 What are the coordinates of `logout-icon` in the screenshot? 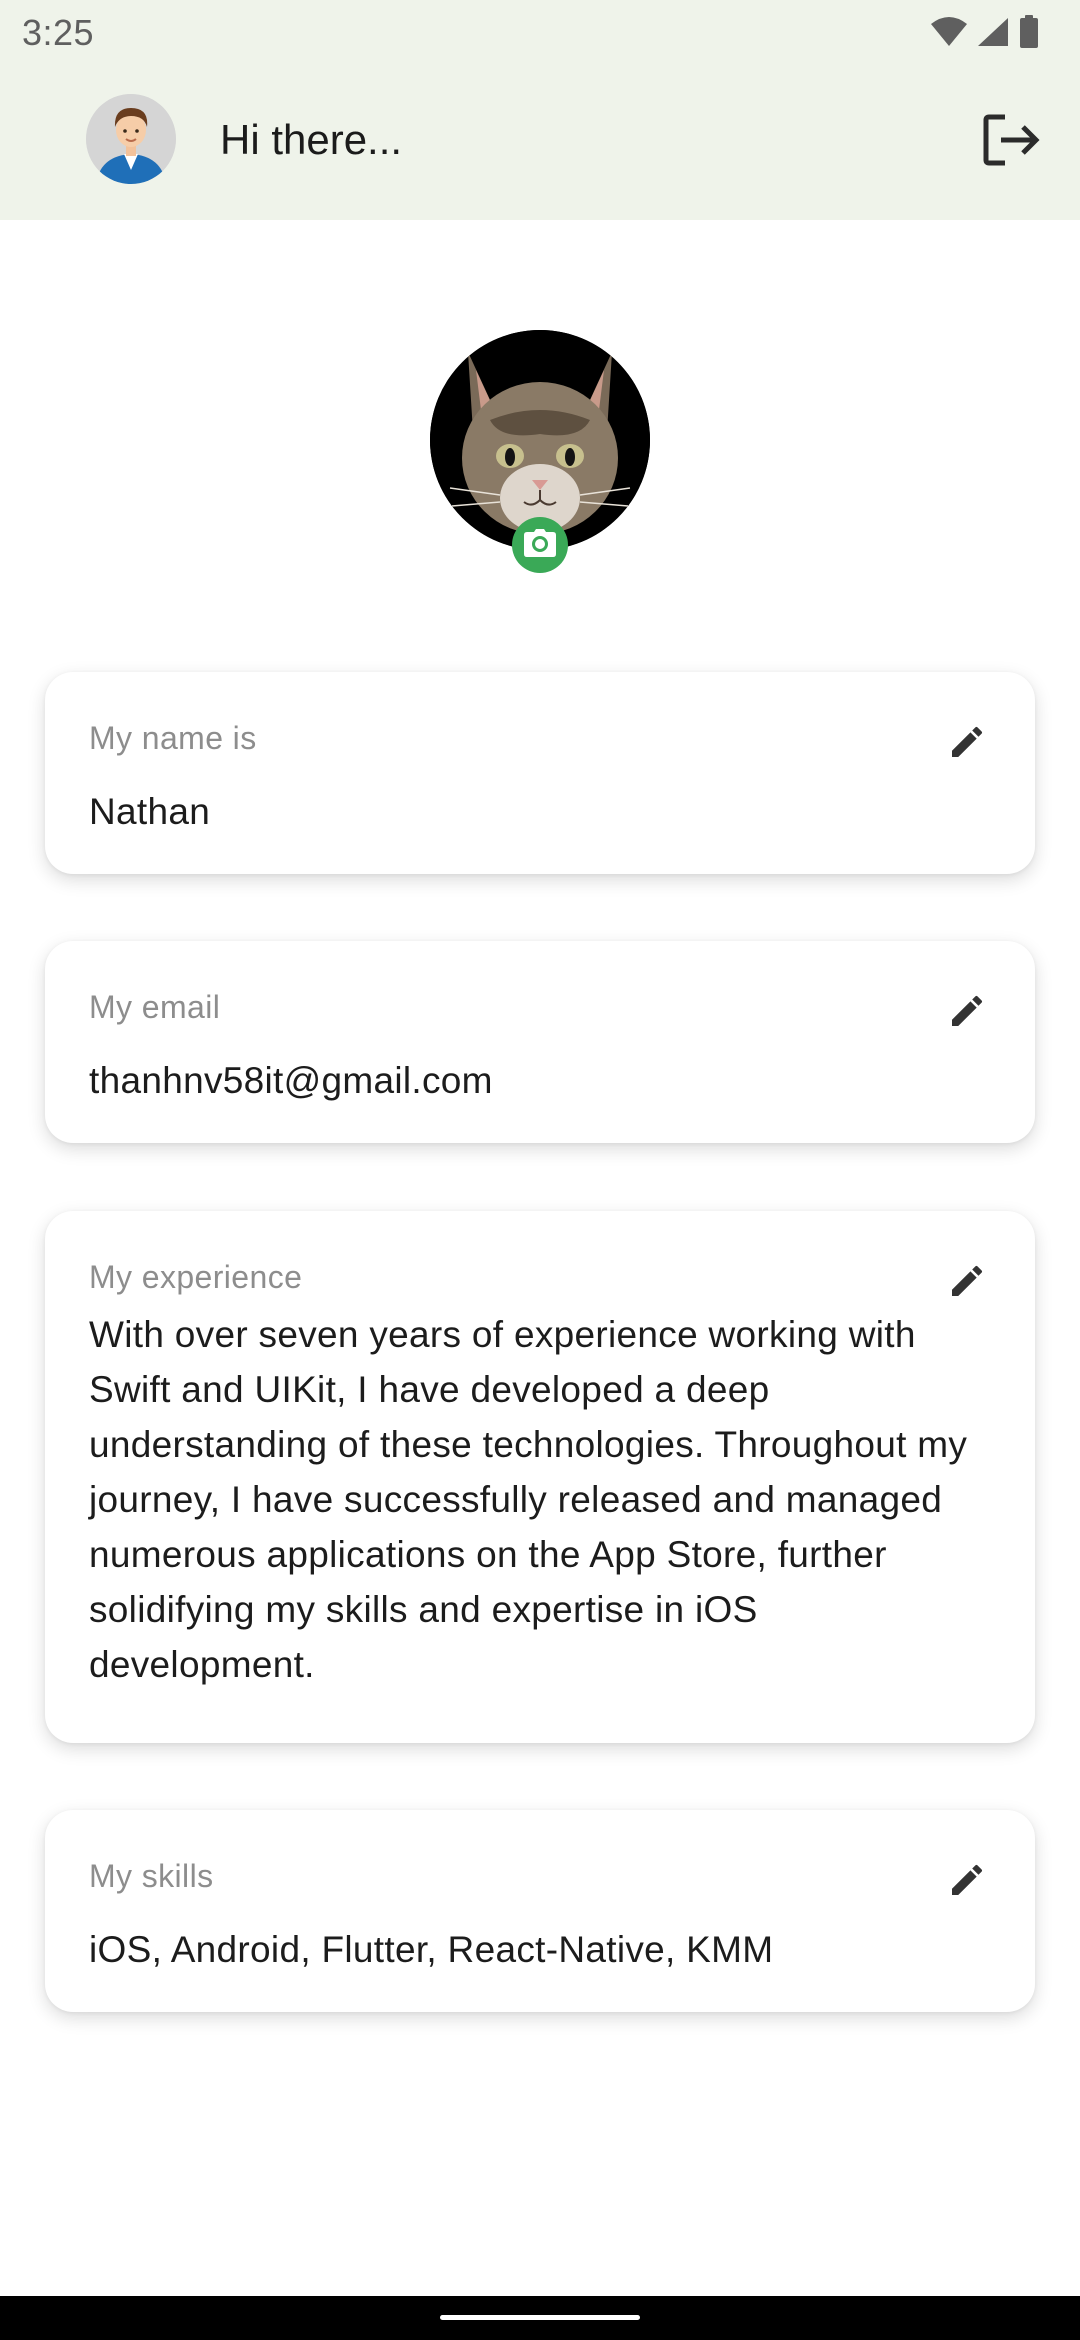 It's located at (1012, 142).